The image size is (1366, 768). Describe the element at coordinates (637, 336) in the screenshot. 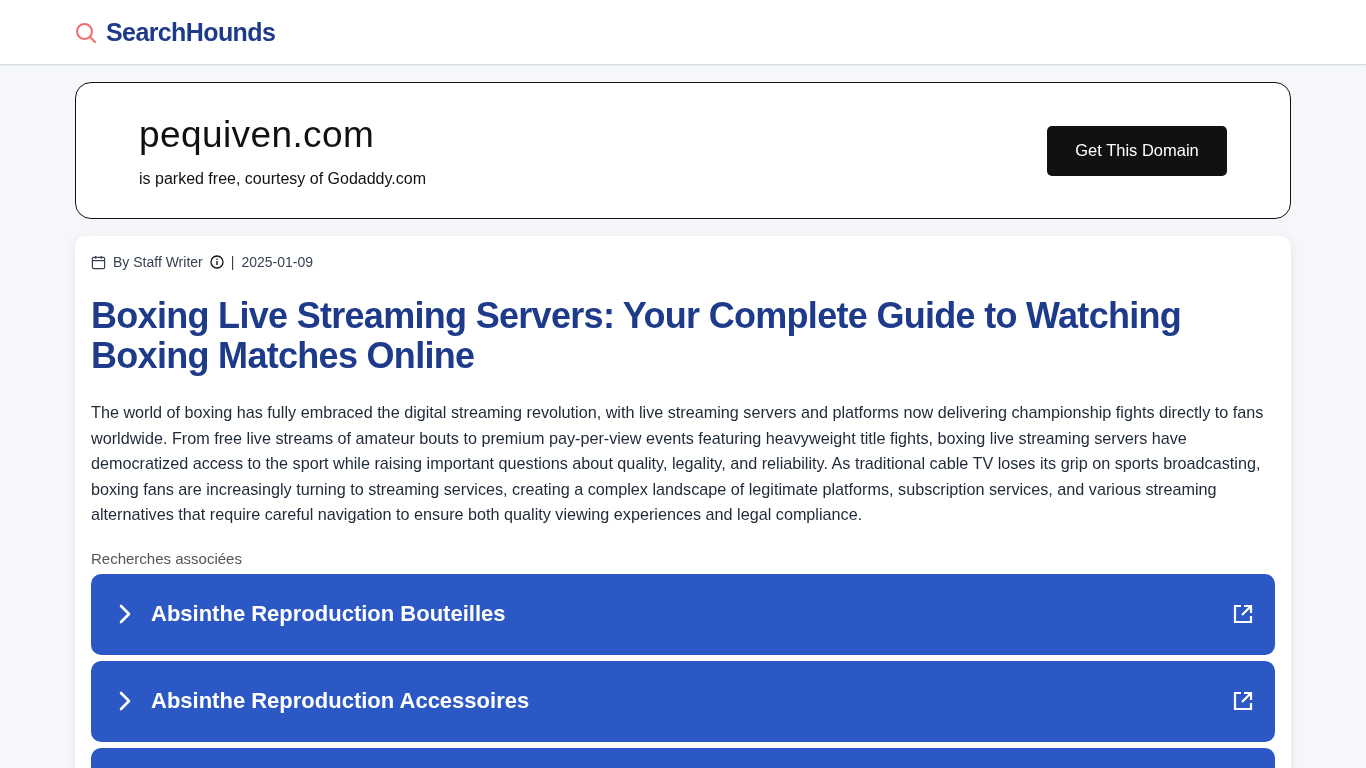

I see `article-title: Boxing Live Streaming Servers: Your Complete Guide to Watching Boxing Matches Online` at that location.